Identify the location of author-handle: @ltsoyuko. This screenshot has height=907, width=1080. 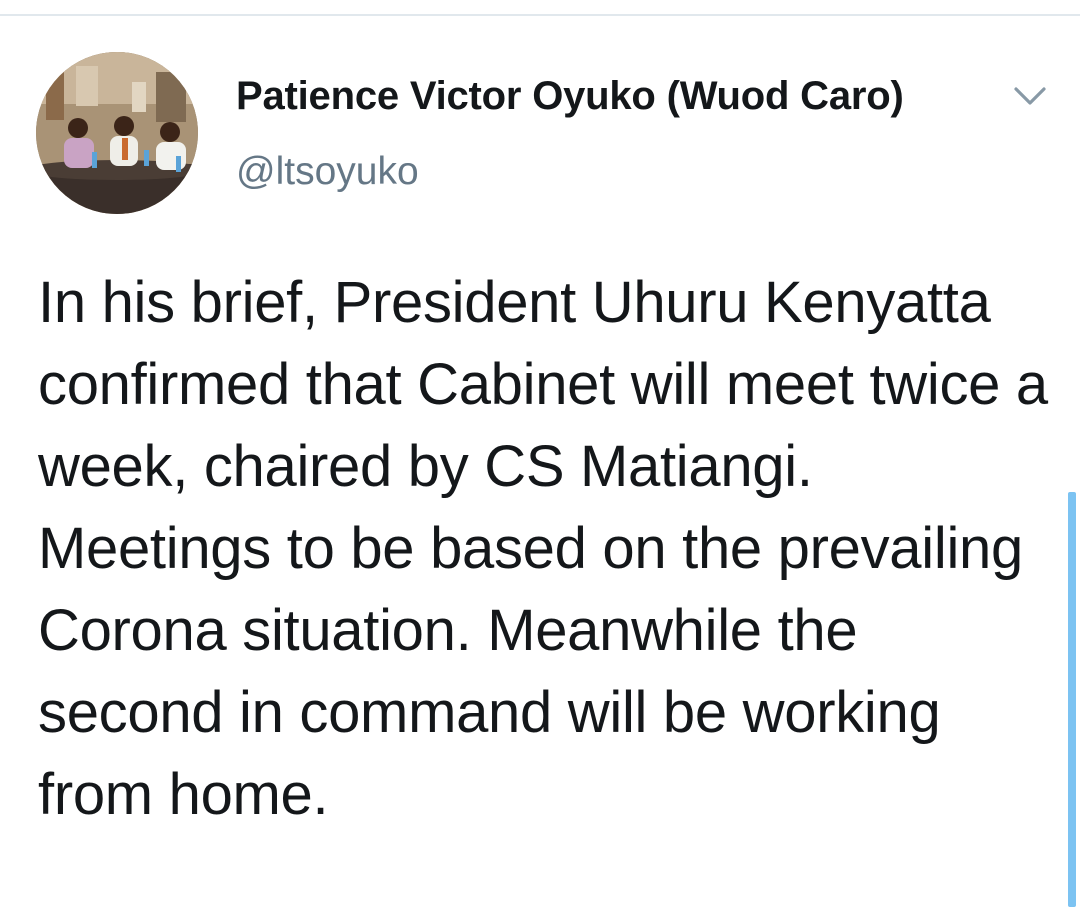
(327, 172).